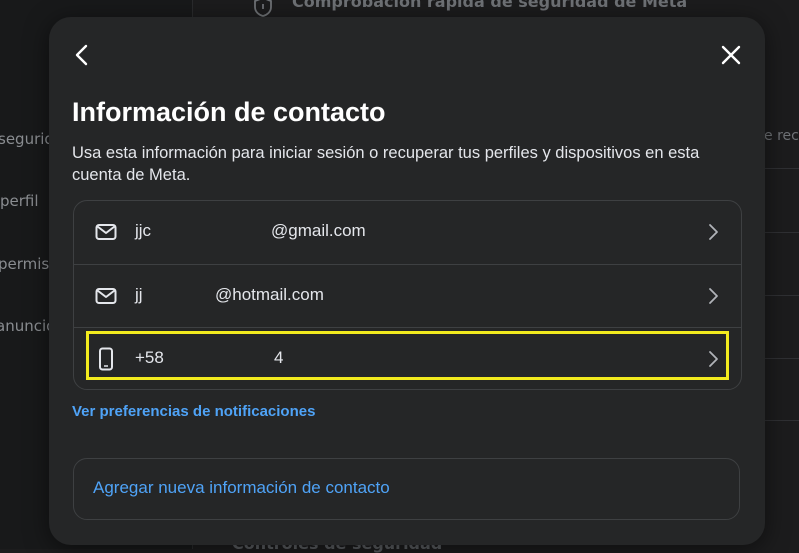 This screenshot has height=553, width=799. Describe the element at coordinates (149, 357) in the screenshot. I see `contact-phone-prefix: +58` at that location.